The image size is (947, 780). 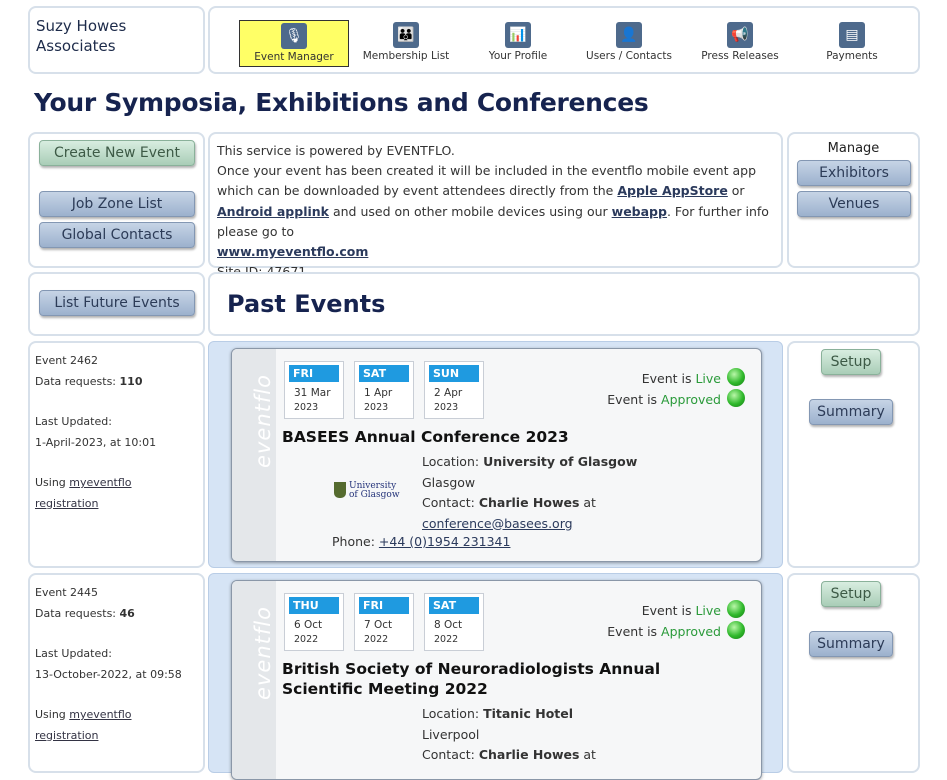 I want to click on past-events-heading: Past Events, so click(x=306, y=304).